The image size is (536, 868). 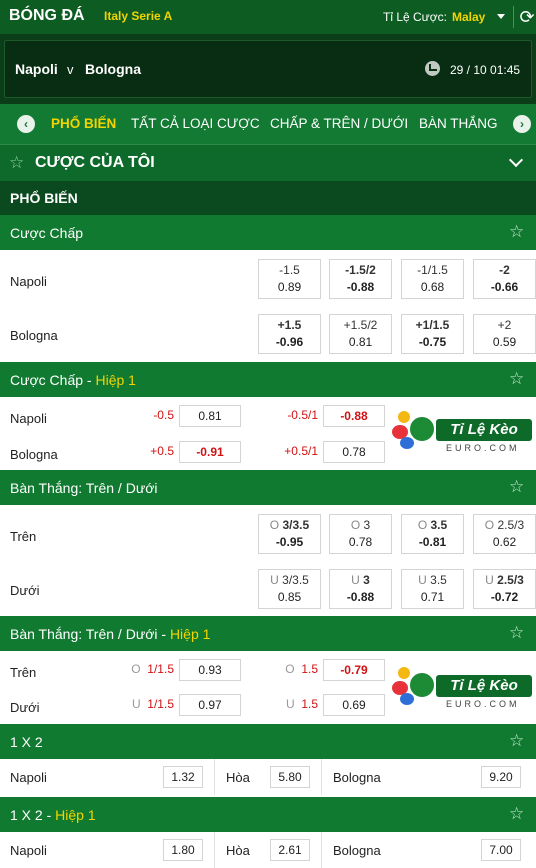 I want to click on my-bets-header: ☆ CƯỢC CỦA TÔI, so click(x=268, y=162).